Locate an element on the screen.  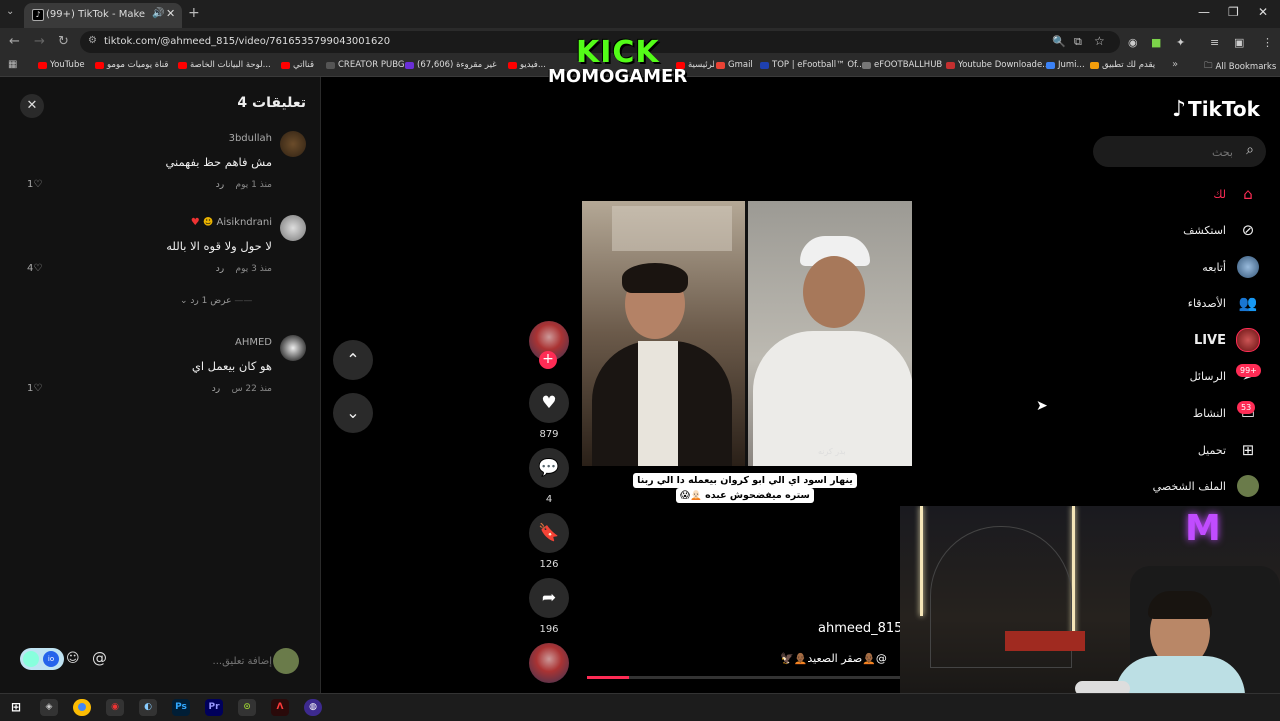
comment-input is located at coordinates (167, 661).